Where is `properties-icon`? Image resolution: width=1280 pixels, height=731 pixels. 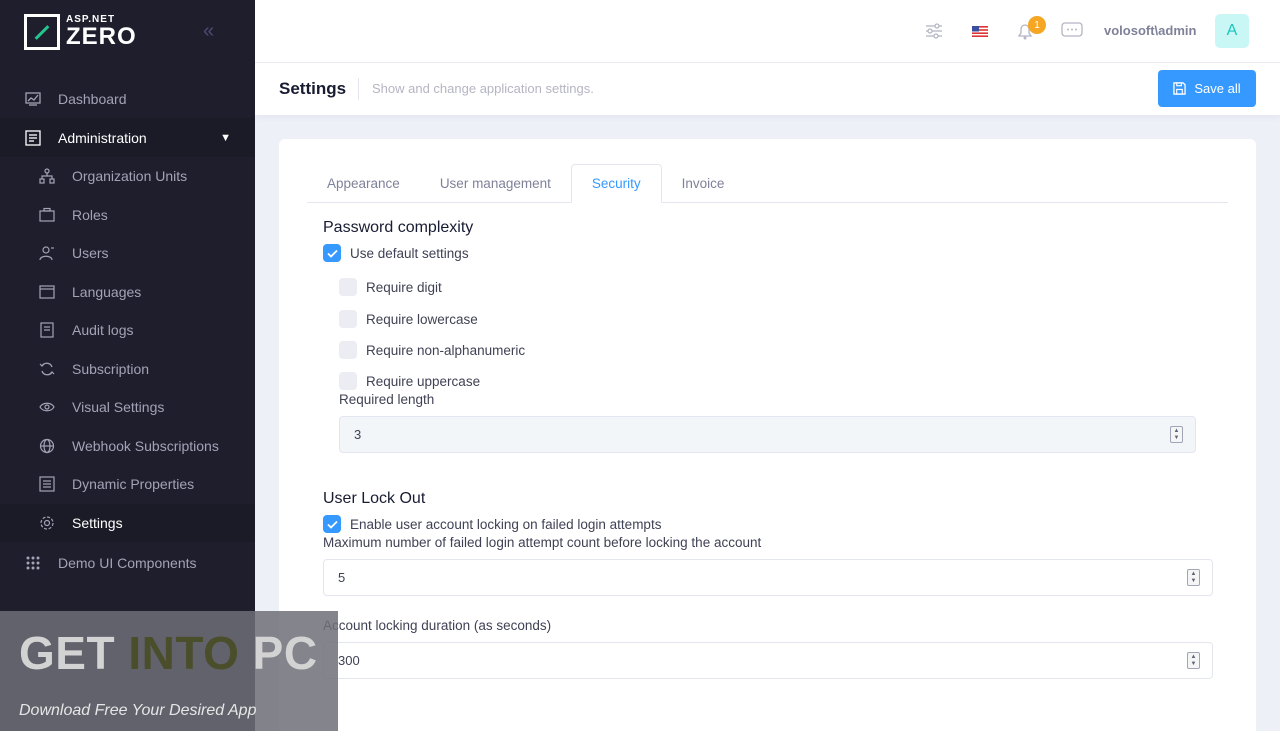 properties-icon is located at coordinates (47, 484).